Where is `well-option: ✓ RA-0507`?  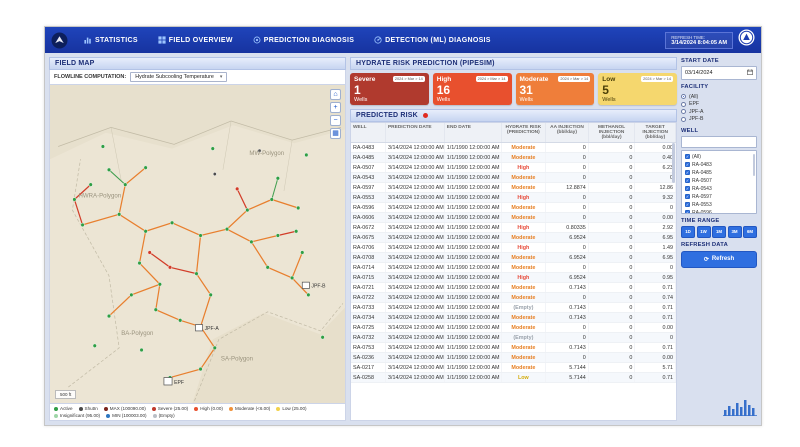 well-option: ✓ RA-0507 is located at coordinates (719, 181).